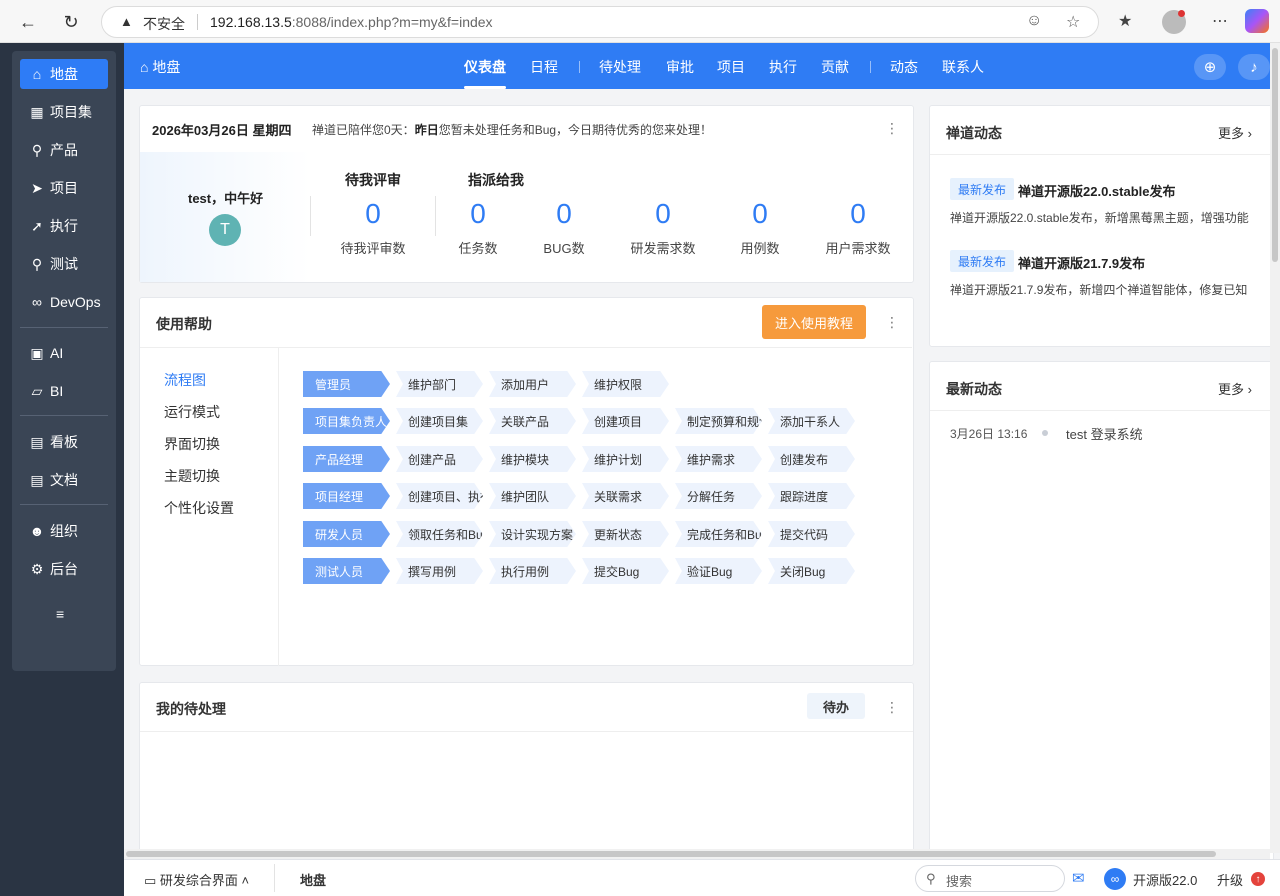  Describe the element at coordinates (64, 569) in the screenshot. I see `sidebar-item-admin: ⚙ 后台` at that location.